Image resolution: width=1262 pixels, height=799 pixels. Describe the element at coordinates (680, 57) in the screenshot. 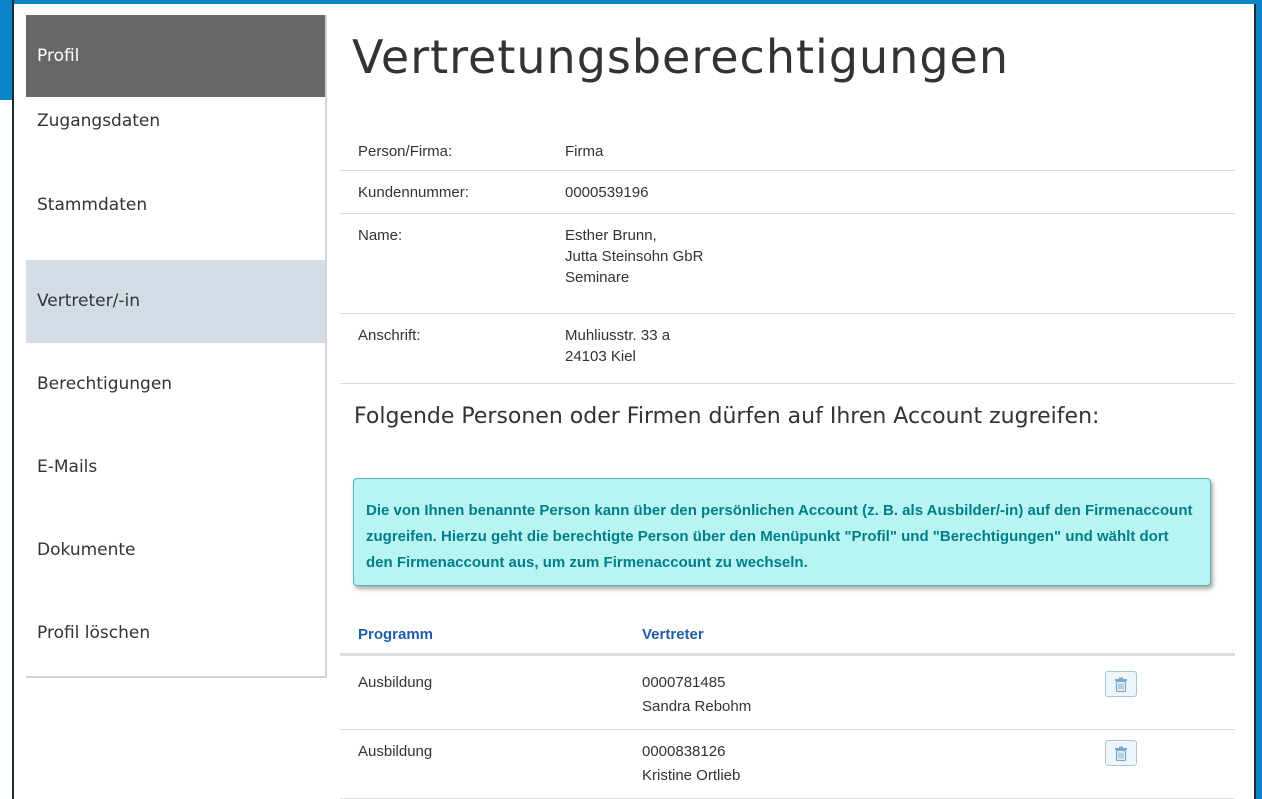

I see `page-title: Vertretungsberechtigungen` at that location.